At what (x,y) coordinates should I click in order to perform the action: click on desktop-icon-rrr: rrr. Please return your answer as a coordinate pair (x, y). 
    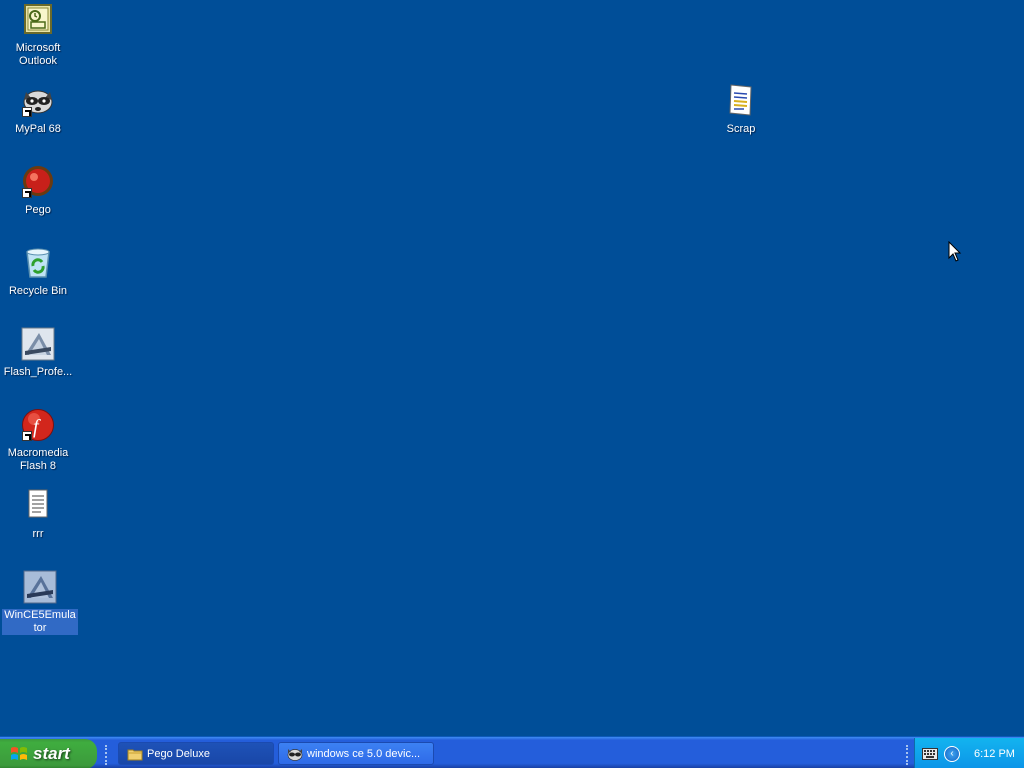
    Looking at the image, I should click on (38, 515).